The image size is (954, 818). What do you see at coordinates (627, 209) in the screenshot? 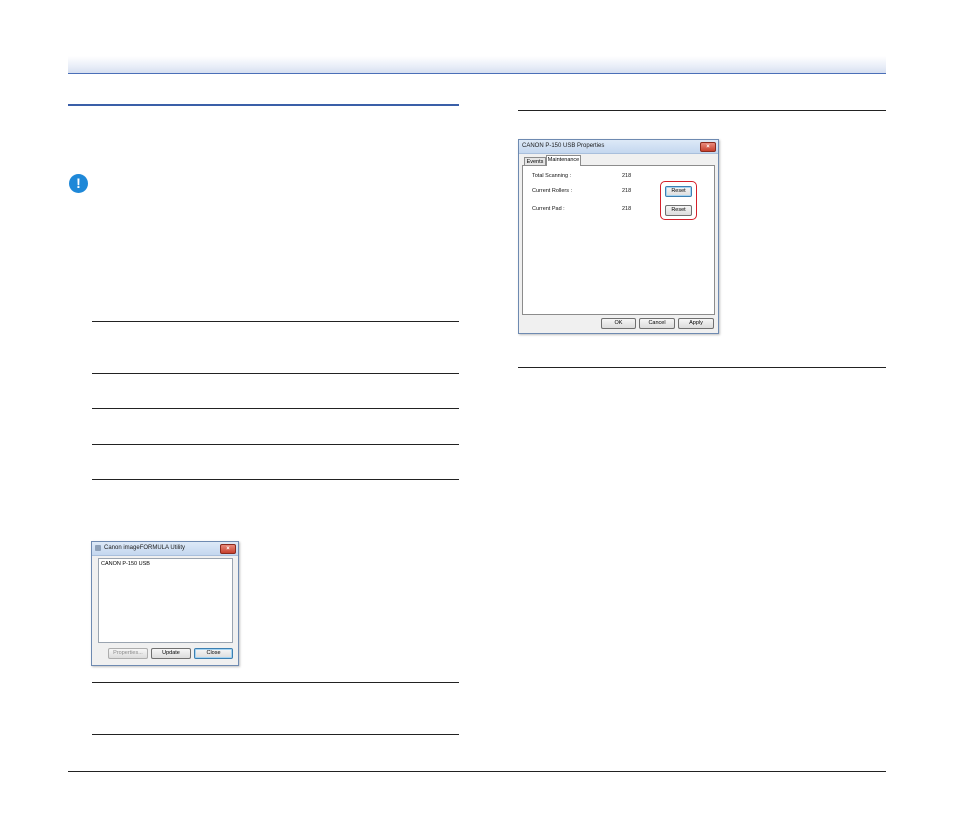
I see `current-pad-value: 218` at bounding box center [627, 209].